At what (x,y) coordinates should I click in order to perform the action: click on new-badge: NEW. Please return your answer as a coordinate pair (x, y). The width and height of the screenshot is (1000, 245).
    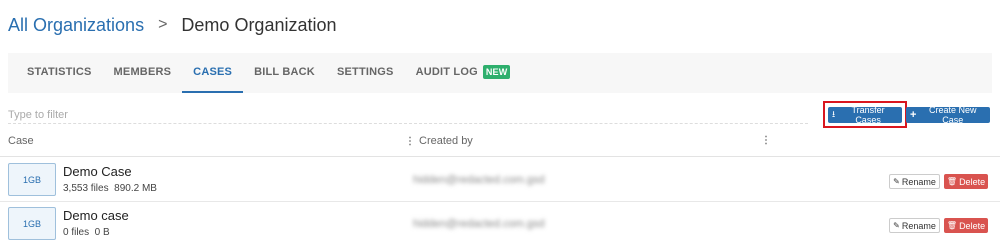
    Looking at the image, I should click on (496, 72).